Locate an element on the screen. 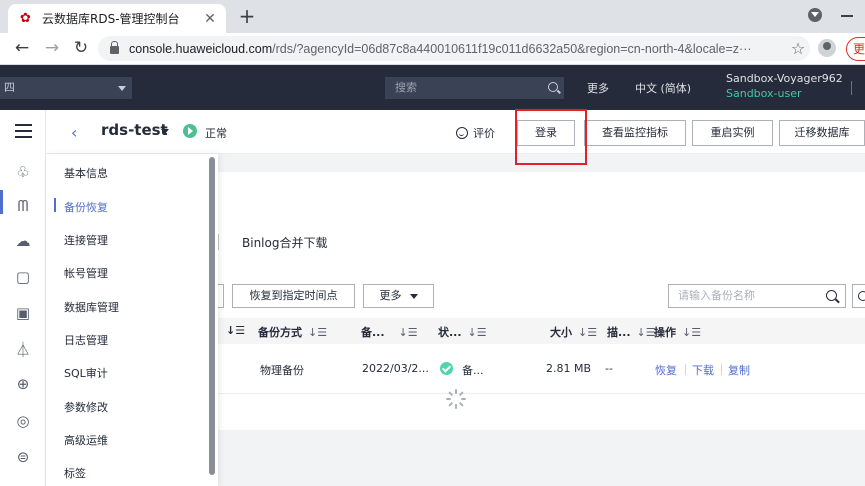 This screenshot has width=865, height=486. reboot-button: 重启实例 is located at coordinates (732, 133).